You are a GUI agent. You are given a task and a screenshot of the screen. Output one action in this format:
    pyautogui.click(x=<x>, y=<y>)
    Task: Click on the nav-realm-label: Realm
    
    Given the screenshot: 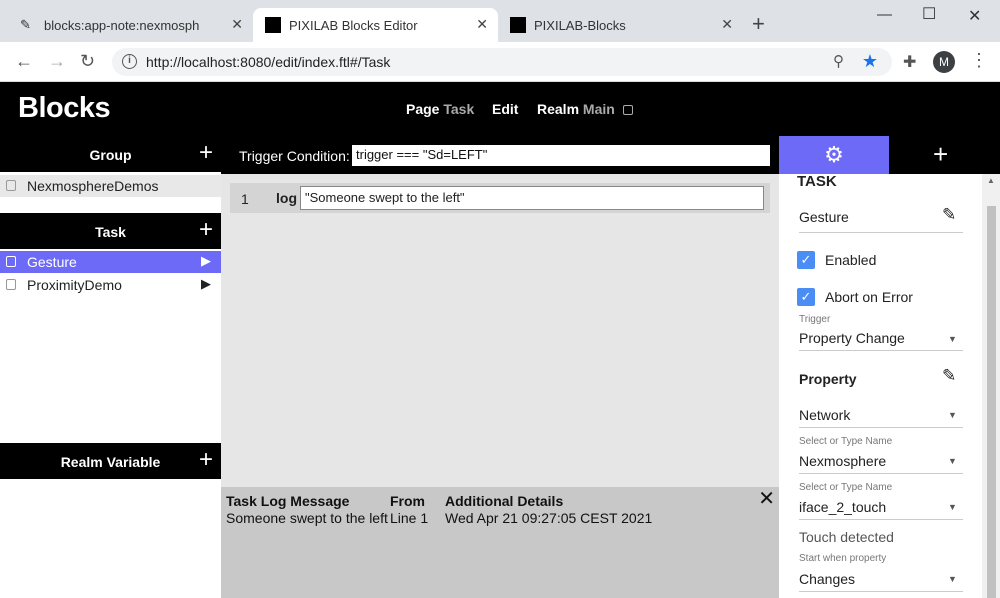 What is the action you would take?
    pyautogui.click(x=558, y=109)
    